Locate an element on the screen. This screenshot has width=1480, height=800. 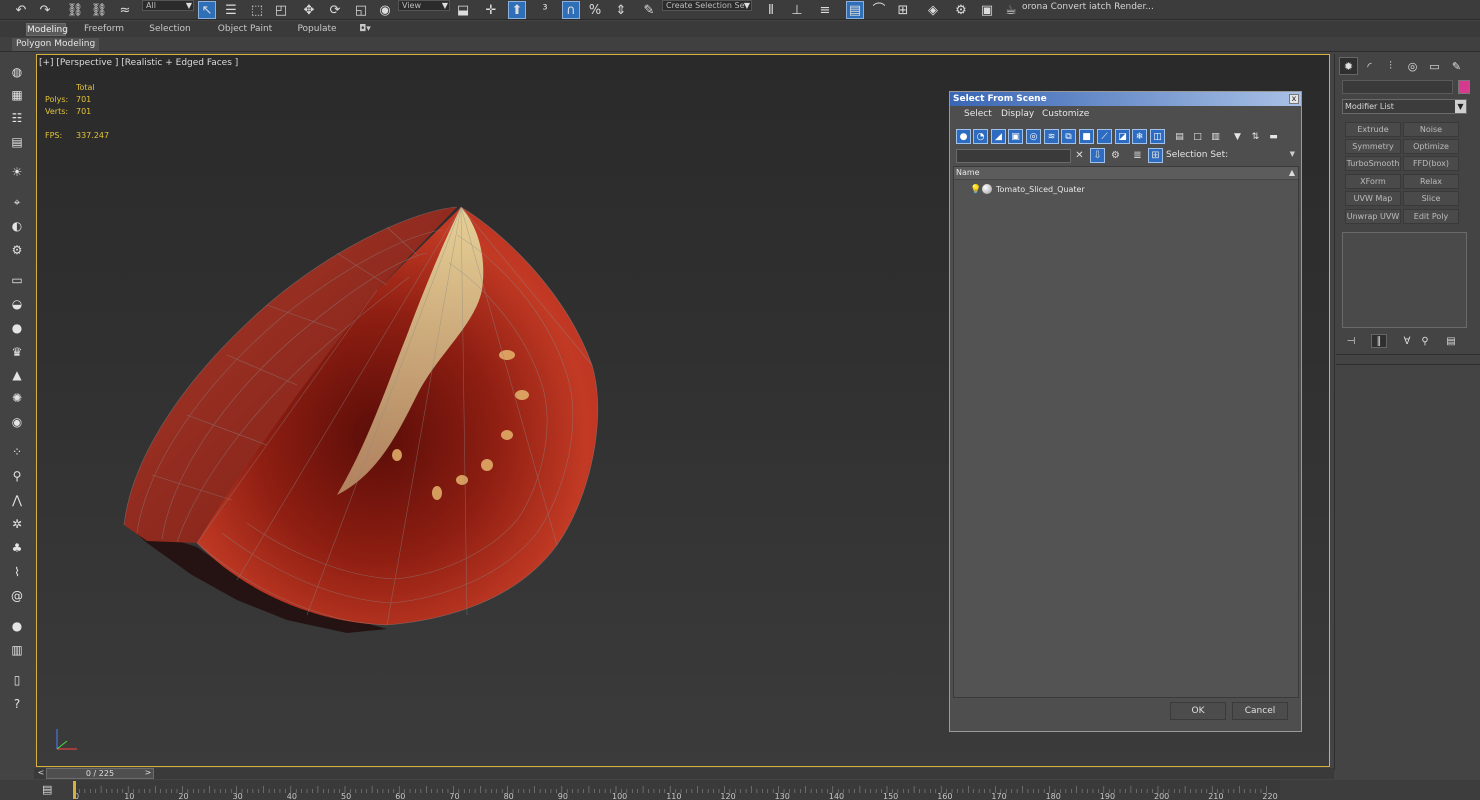
pivot-center-icon: ⬓ is located at coordinates (463, 10).